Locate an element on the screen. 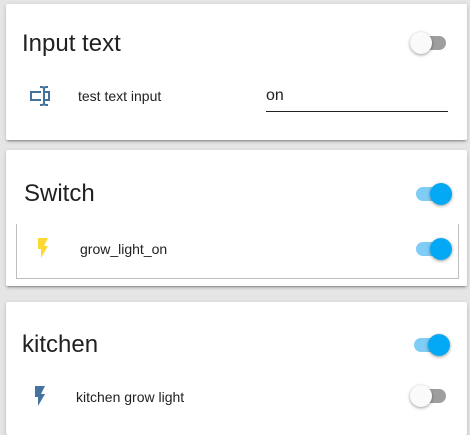  card-title: Switch is located at coordinates (59, 193).